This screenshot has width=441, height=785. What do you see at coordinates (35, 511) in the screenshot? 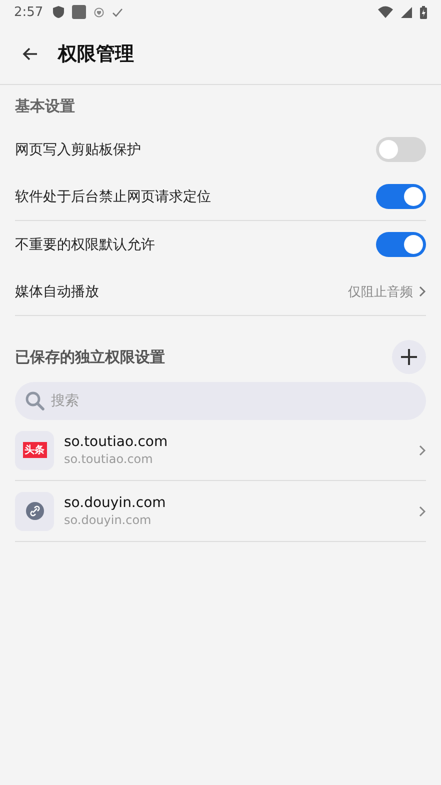
I see `link-icon` at bounding box center [35, 511].